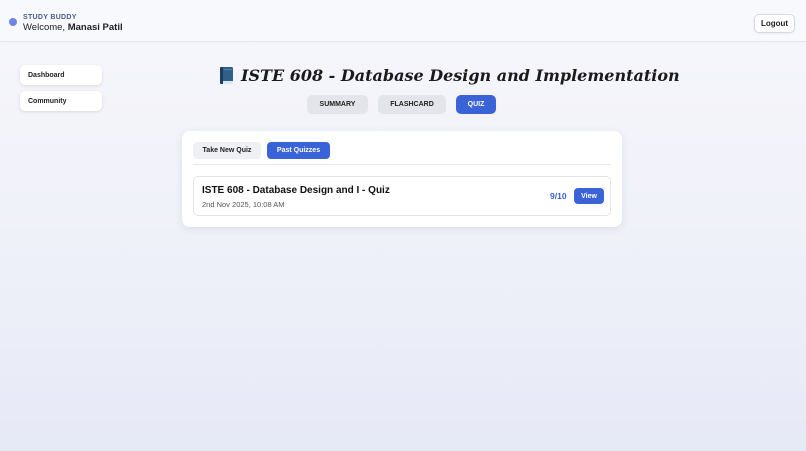 The height and width of the screenshot is (451, 806). I want to click on content-tabs: SUMMARY FLASHCARD QUIZ, so click(403, 105).